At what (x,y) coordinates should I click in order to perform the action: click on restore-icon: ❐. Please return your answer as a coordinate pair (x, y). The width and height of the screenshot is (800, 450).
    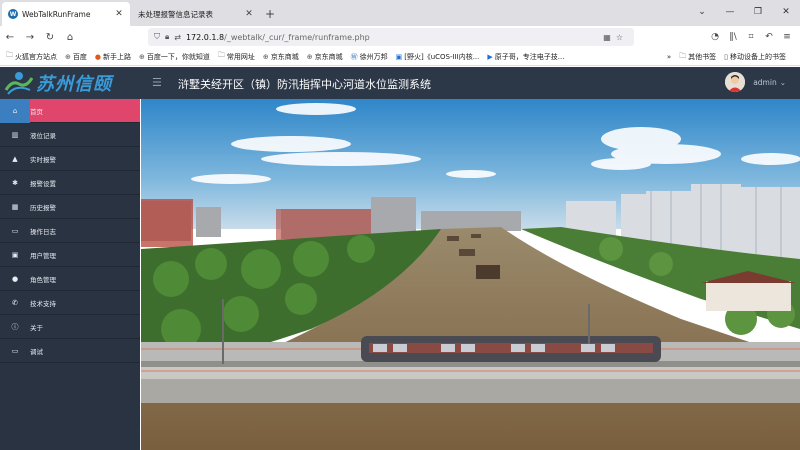
    Looking at the image, I should click on (758, 12).